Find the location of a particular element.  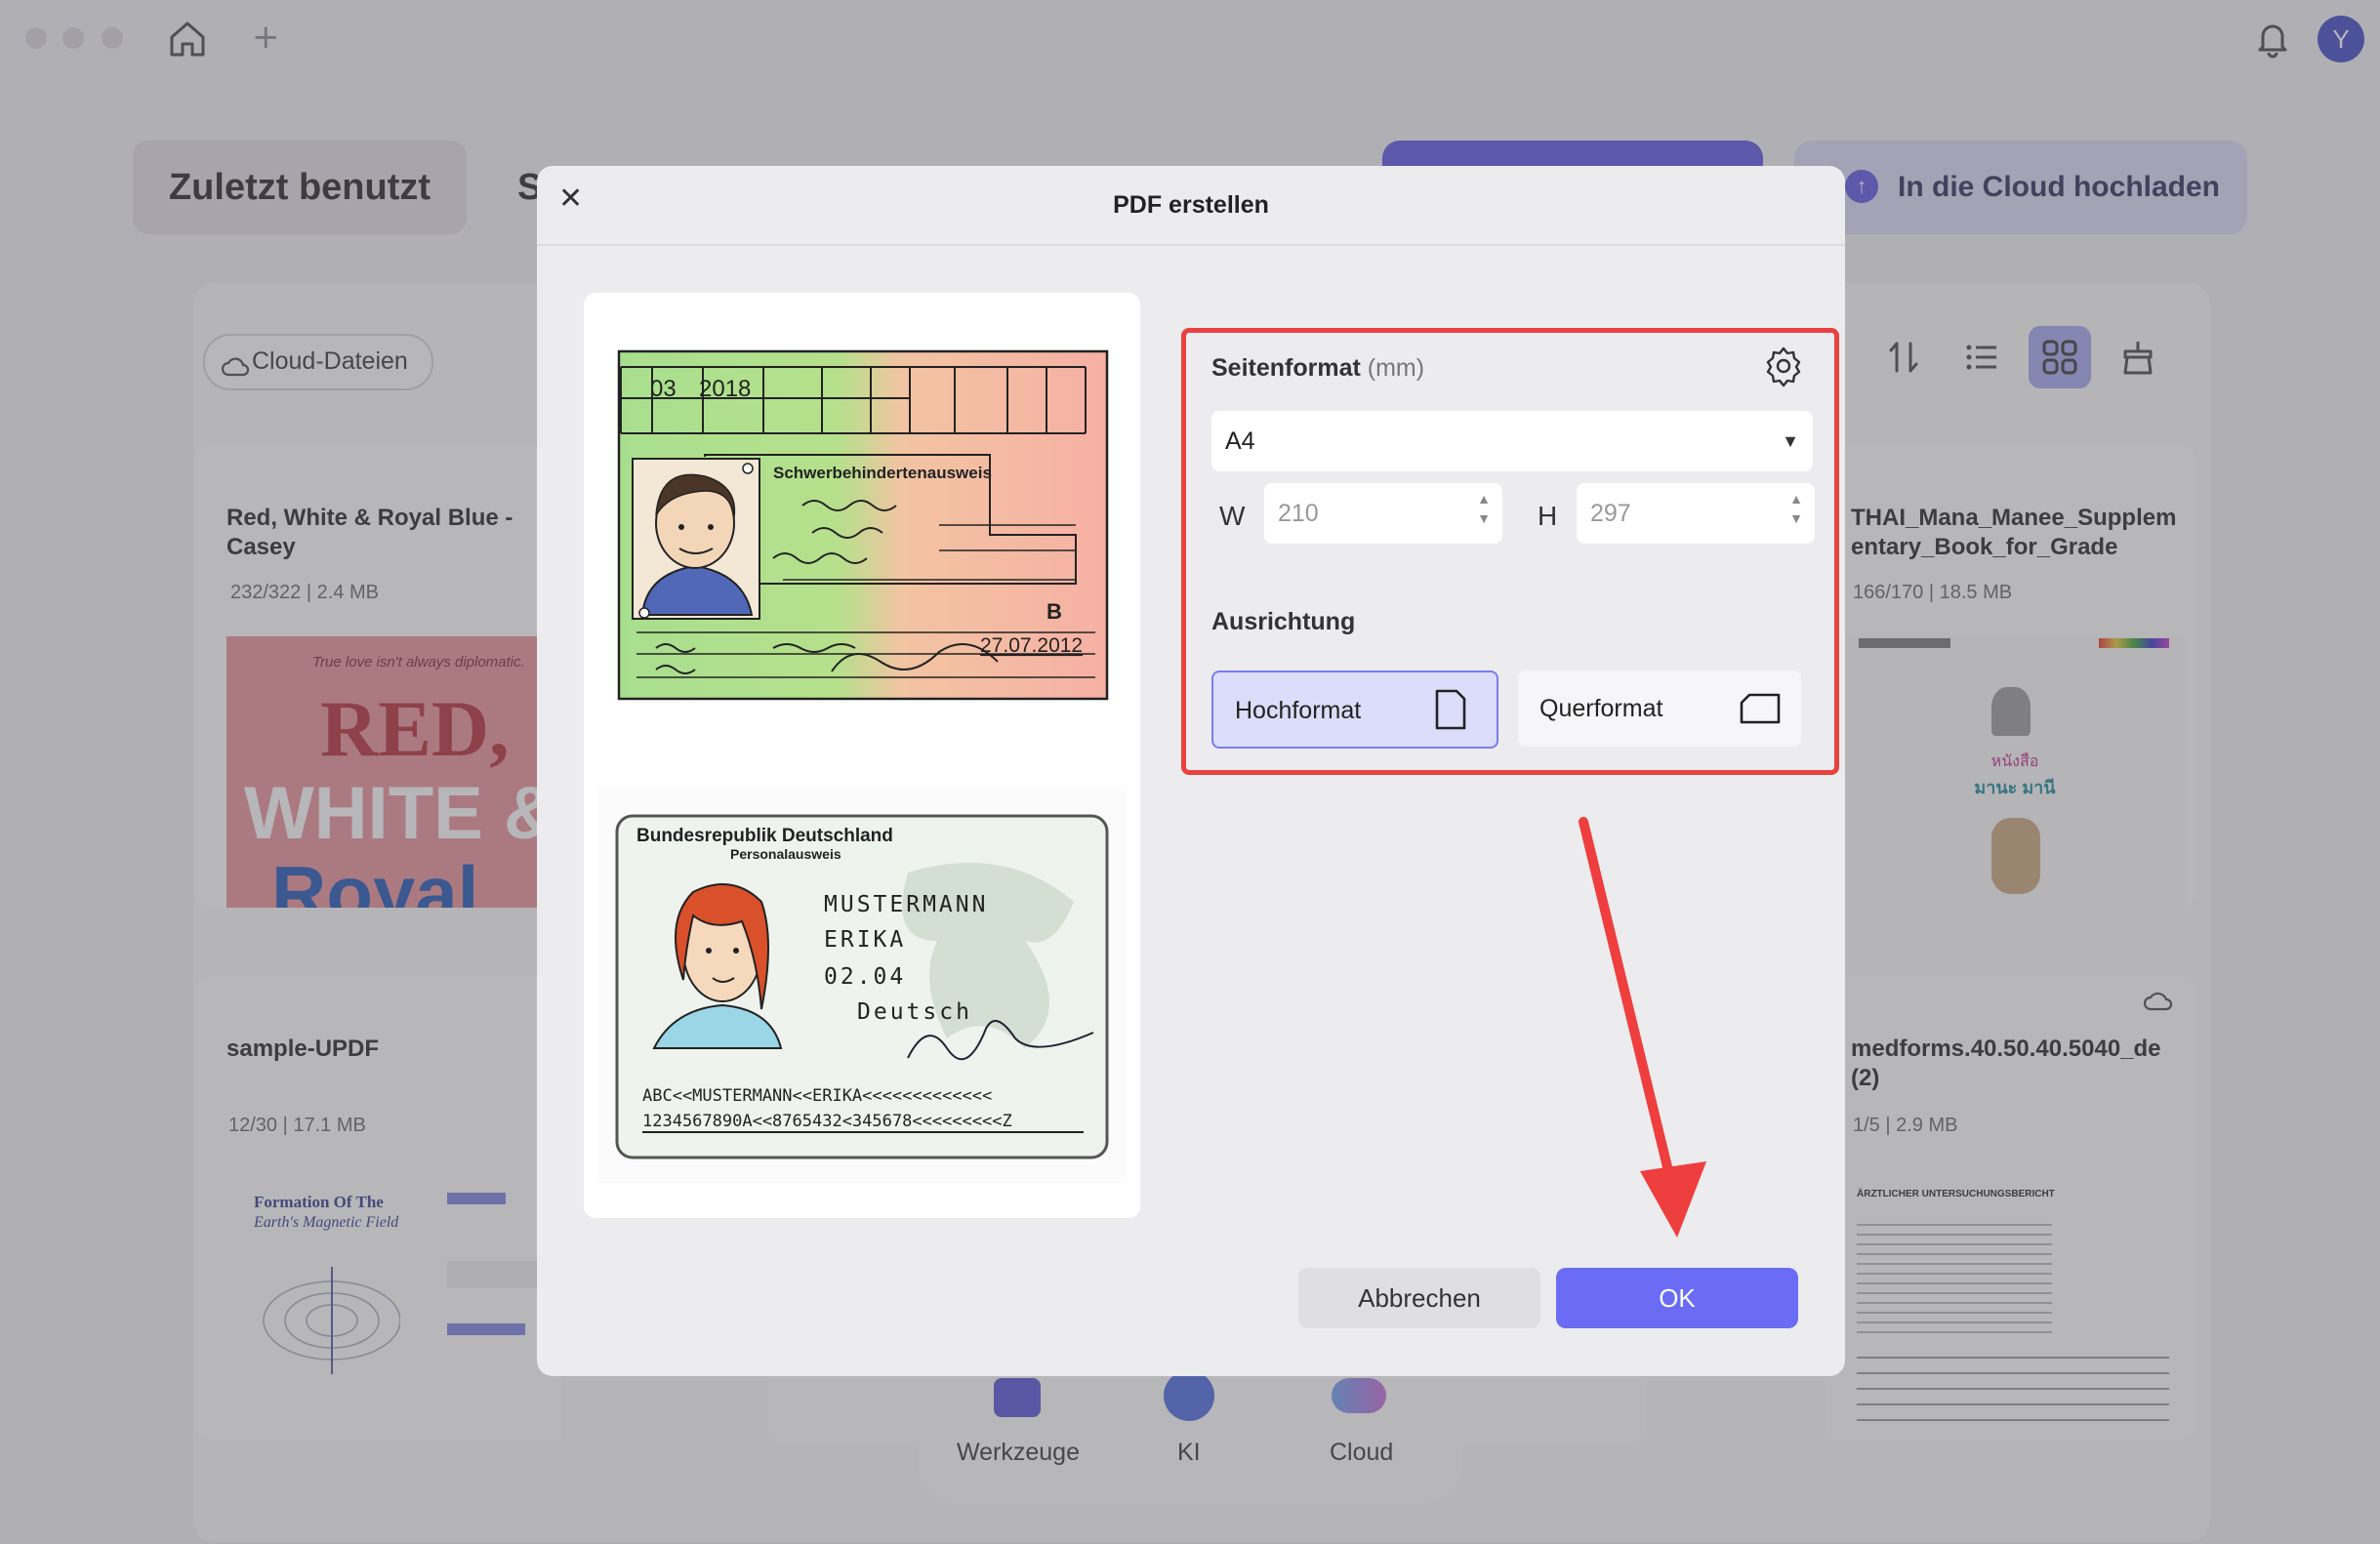

dialog-header: ✕ PDF erstellen is located at coordinates (1191, 206).